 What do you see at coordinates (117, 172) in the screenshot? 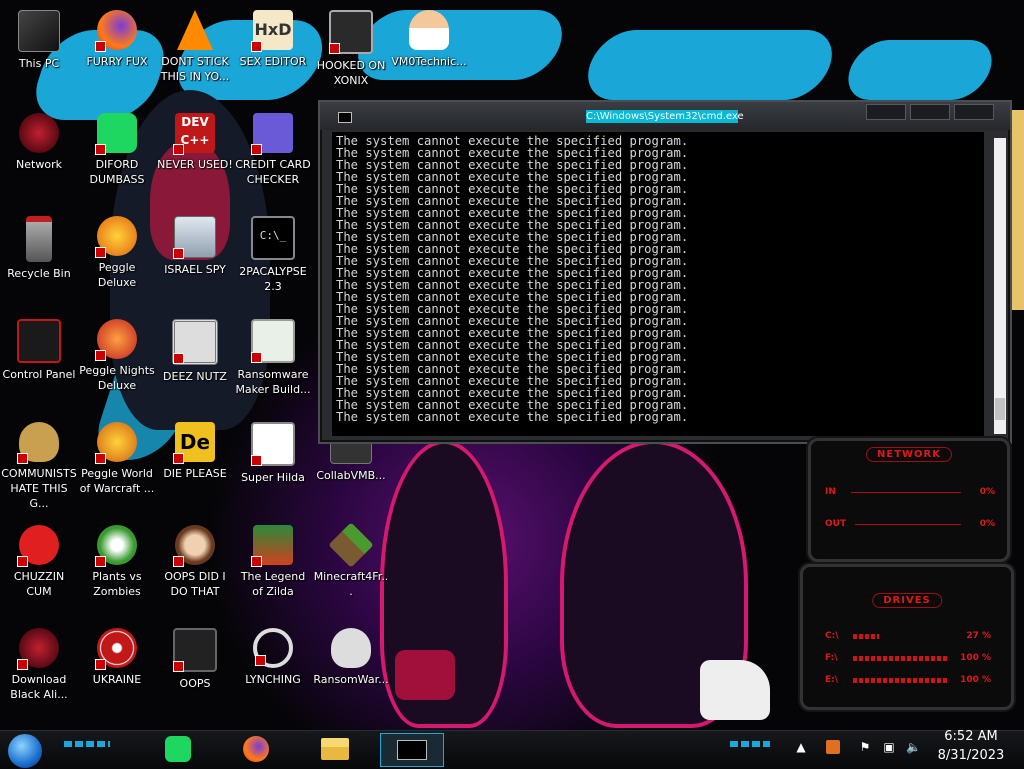
I see `icon-label: DIFORD DUMBASS` at bounding box center [117, 172].